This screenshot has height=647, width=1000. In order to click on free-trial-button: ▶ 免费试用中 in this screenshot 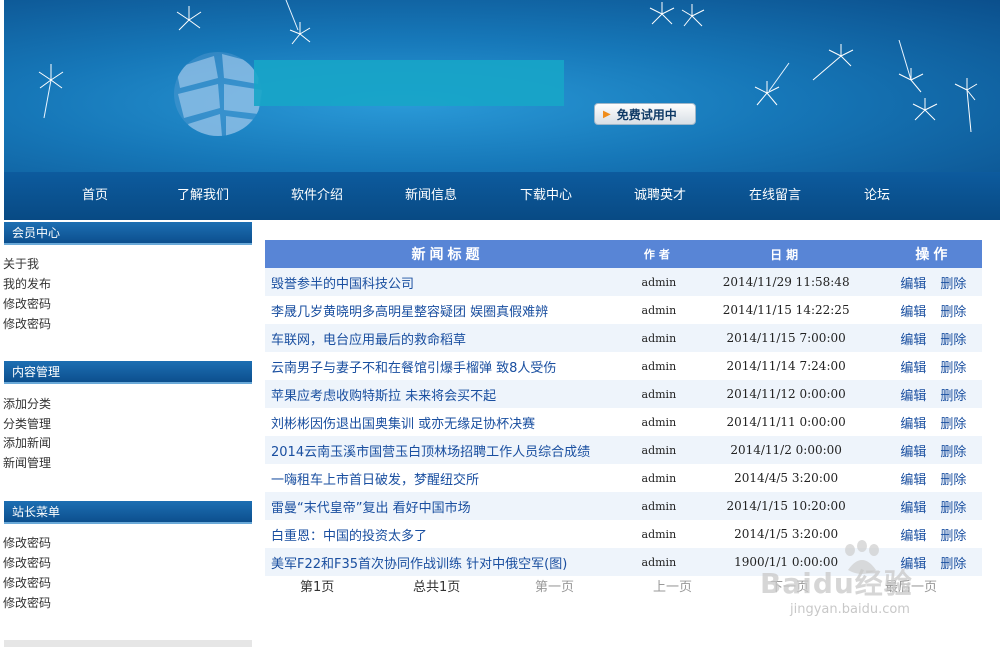, I will do `click(645, 114)`.